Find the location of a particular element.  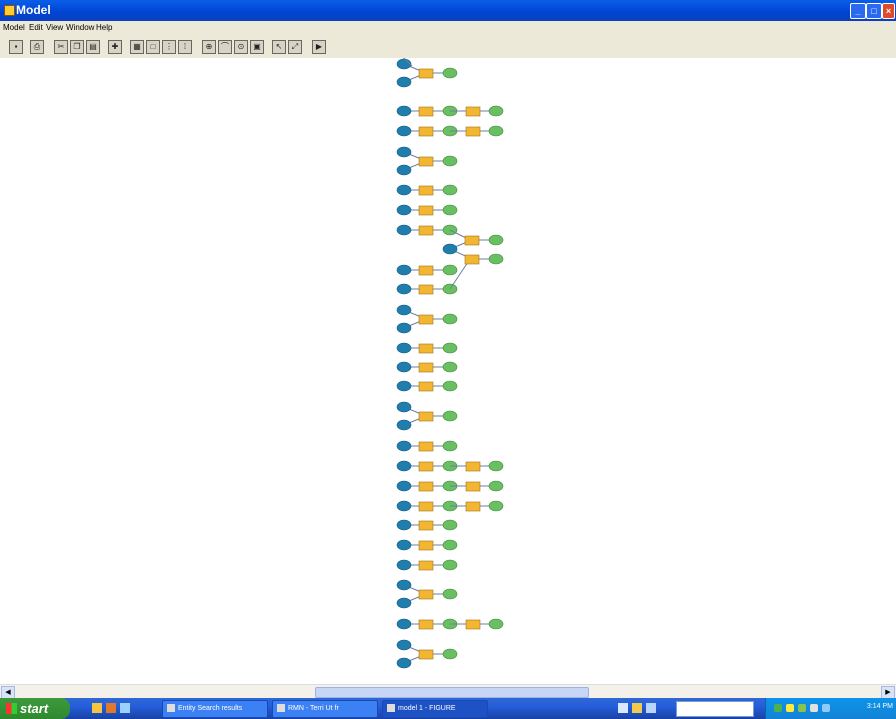

tray-update-icon is located at coordinates (826, 708).